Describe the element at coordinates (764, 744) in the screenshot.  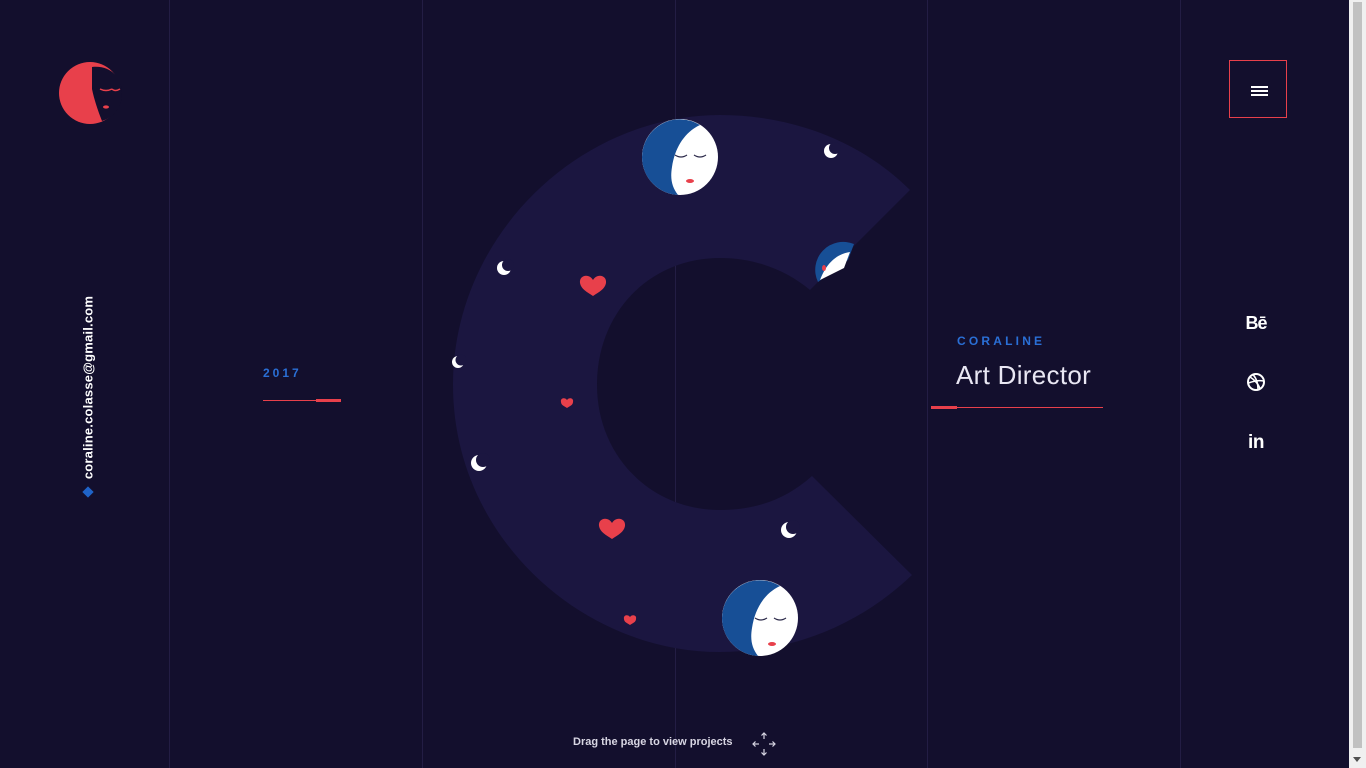
I see `move-arrows-icon` at that location.